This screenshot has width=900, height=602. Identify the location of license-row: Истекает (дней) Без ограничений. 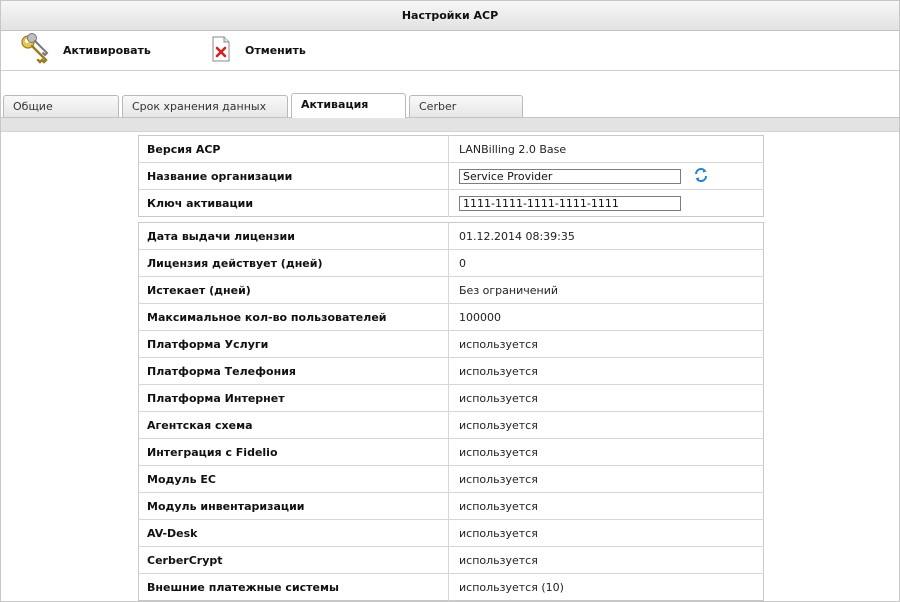
(451, 290).